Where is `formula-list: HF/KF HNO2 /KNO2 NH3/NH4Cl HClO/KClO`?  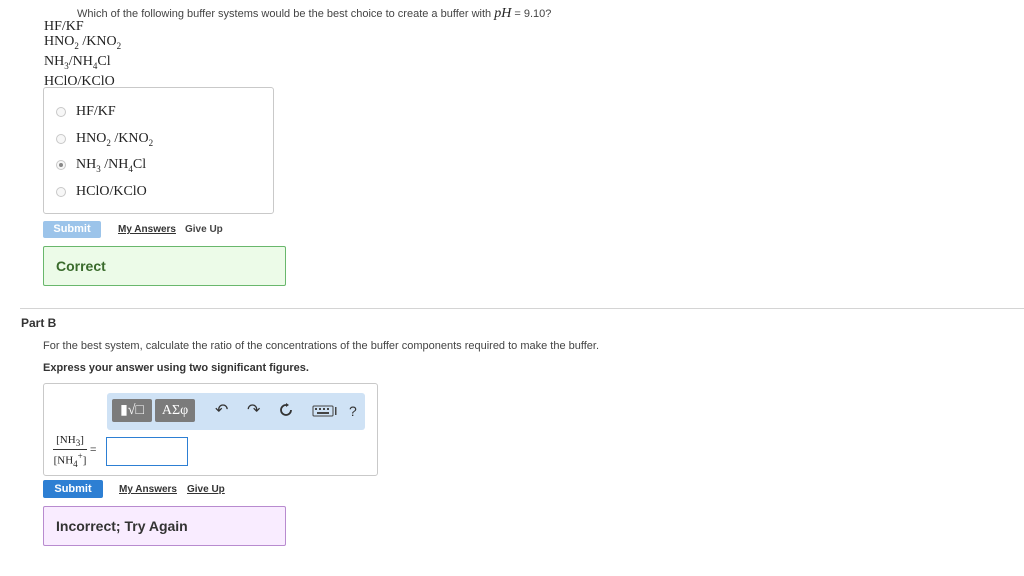
formula-list: HF/KF HNO2 /KNO2 NH3/NH4Cl HClO/KClO is located at coordinates (82, 54).